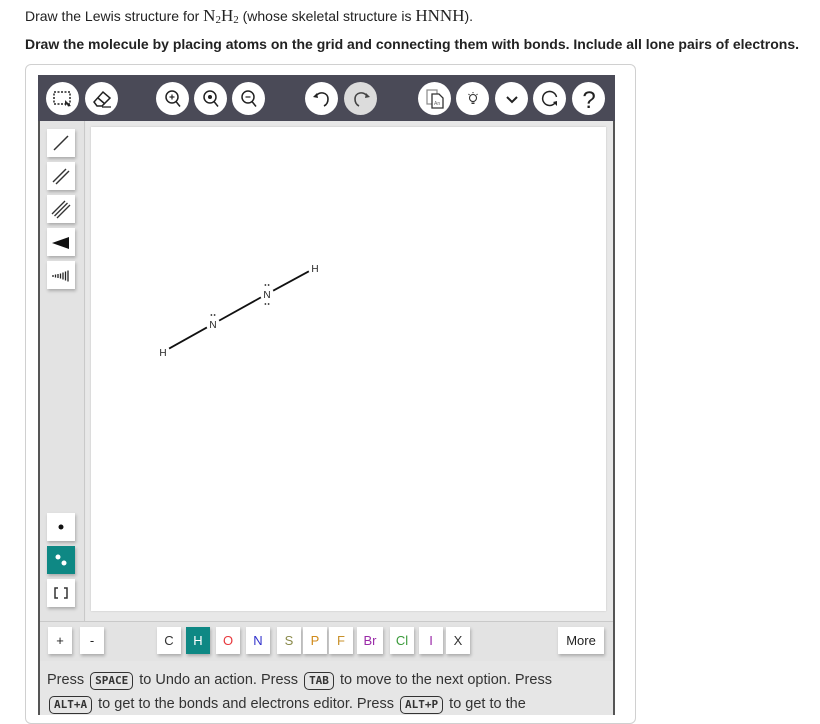  What do you see at coordinates (212, 325) in the screenshot?
I see `atom-n-1: N` at bounding box center [212, 325].